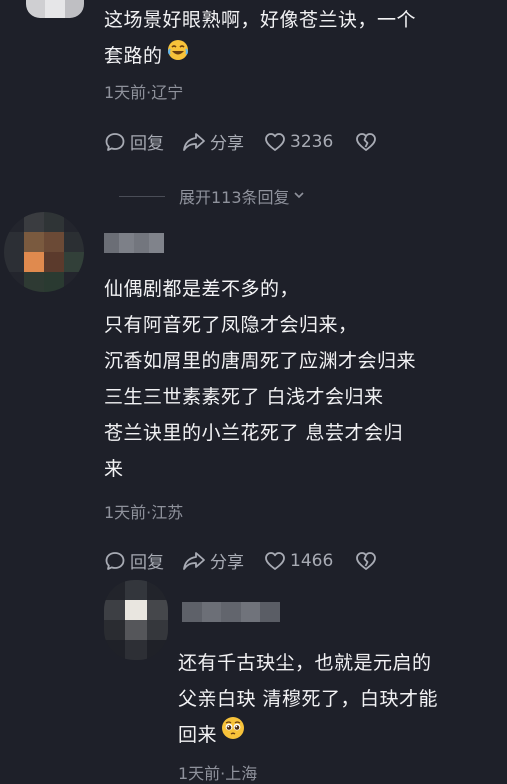 The image size is (507, 784). I want to click on comment-actions: 回复 分享 1466, so click(240, 560).